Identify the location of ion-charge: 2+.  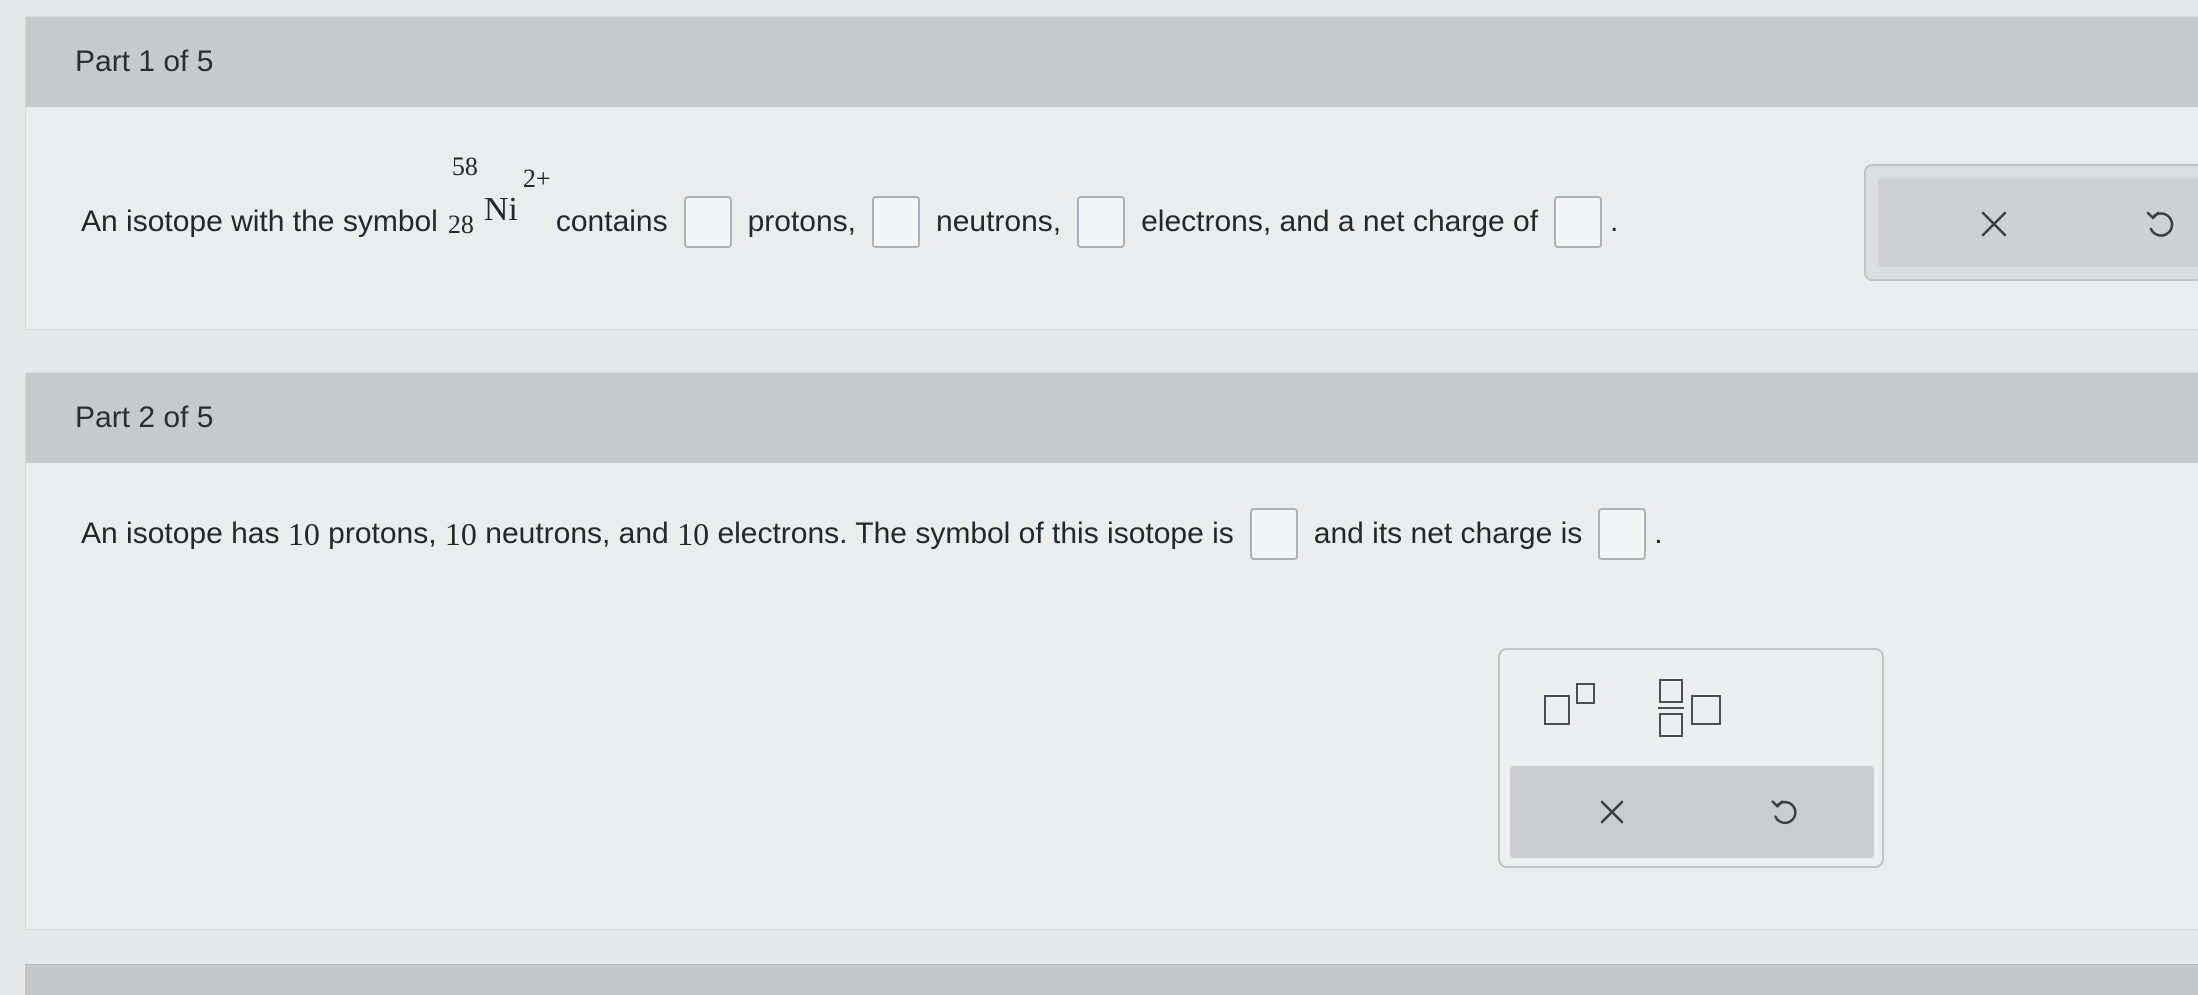
(536, 178).